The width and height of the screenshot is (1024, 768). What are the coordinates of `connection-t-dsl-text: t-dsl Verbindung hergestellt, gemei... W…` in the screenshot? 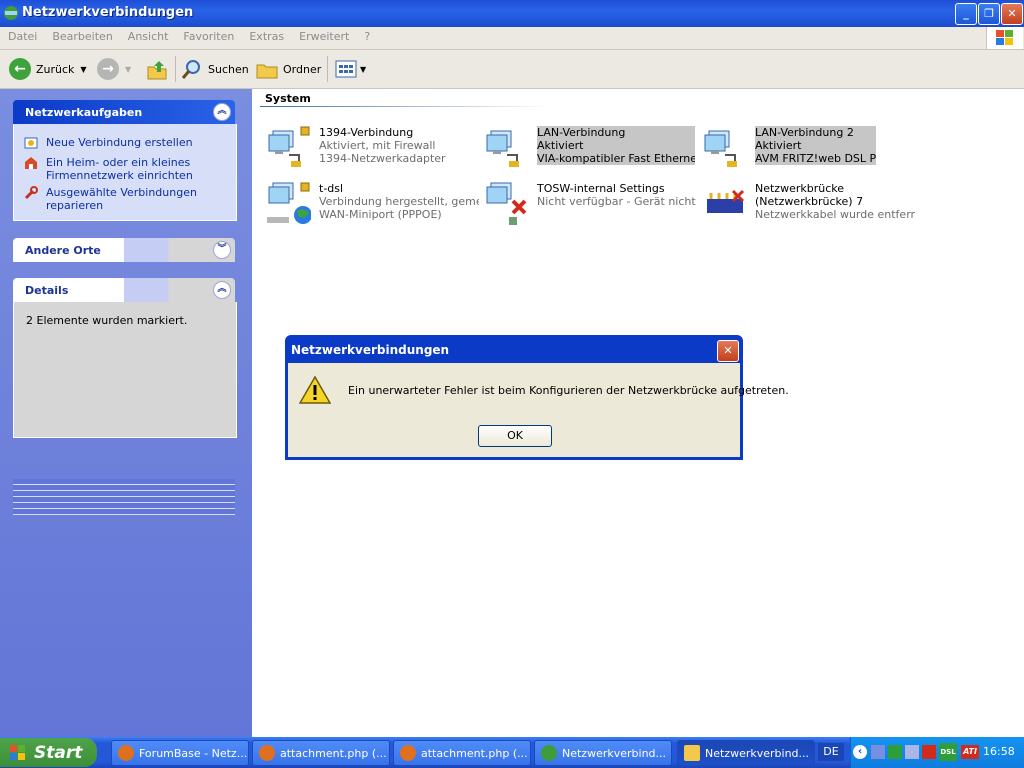 It's located at (399, 201).